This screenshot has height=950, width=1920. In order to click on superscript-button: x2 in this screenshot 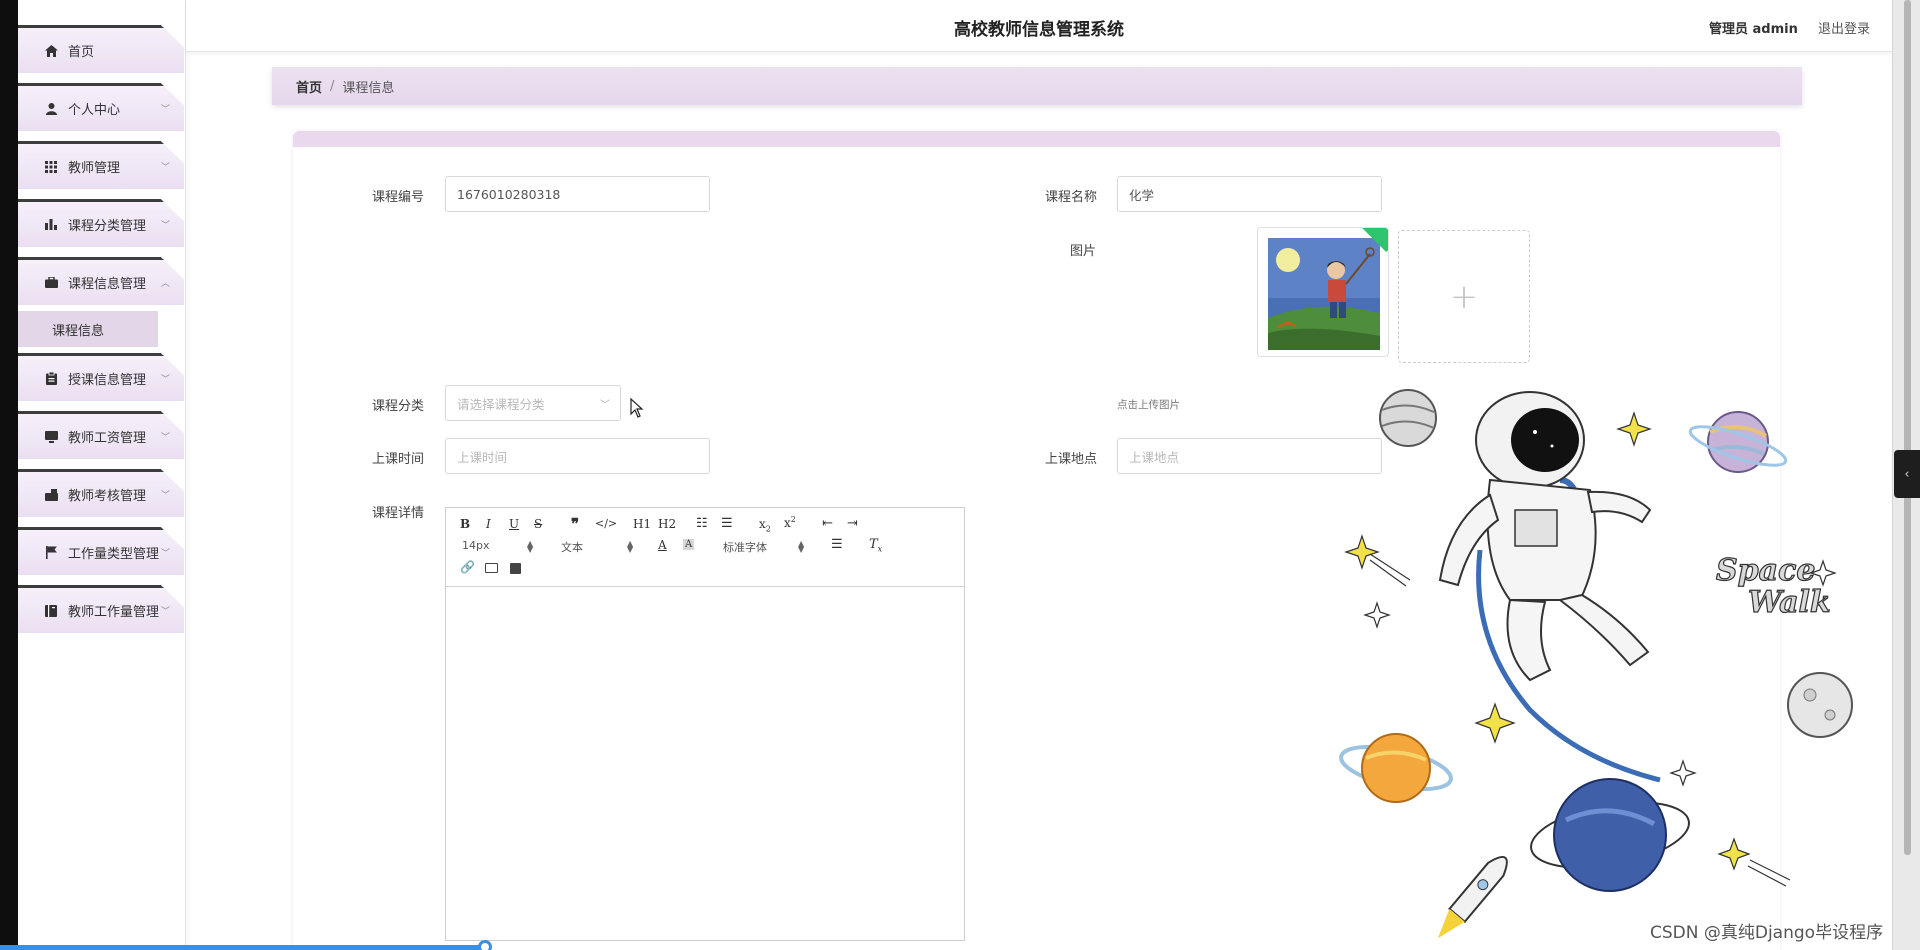, I will do `click(790, 522)`.